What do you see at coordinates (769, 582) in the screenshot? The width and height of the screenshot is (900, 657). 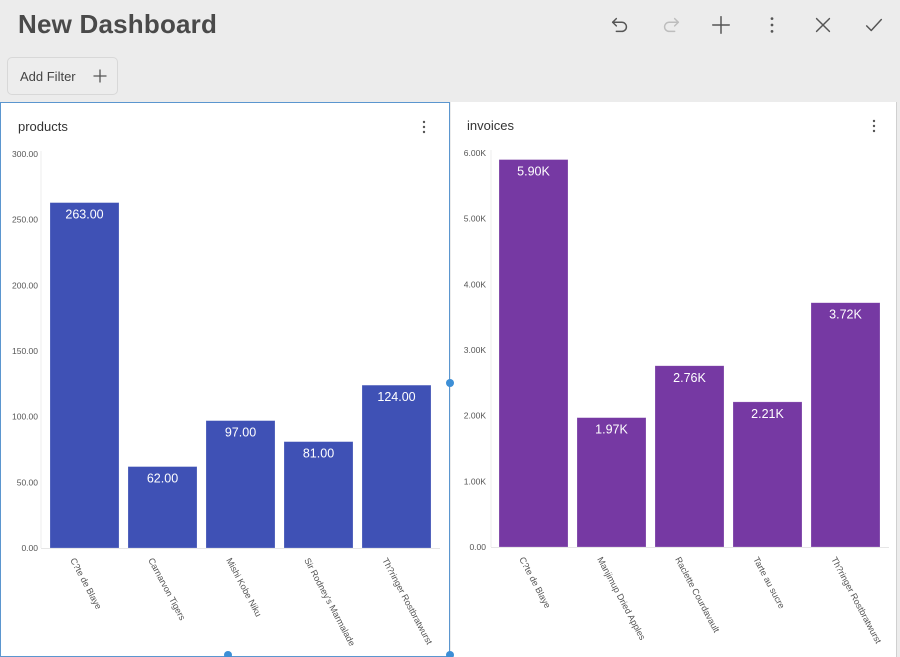 I see `x-category-label: Tarte au sucre` at bounding box center [769, 582].